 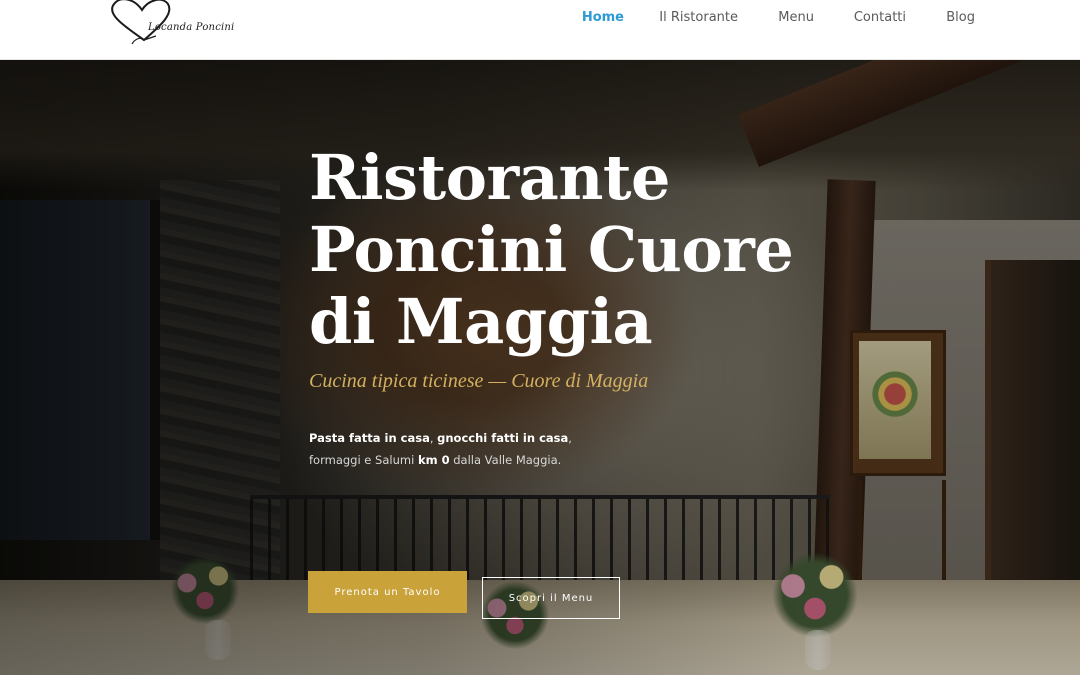 I want to click on desc-highlight: gnocchi fatti in casa, so click(x=503, y=438).